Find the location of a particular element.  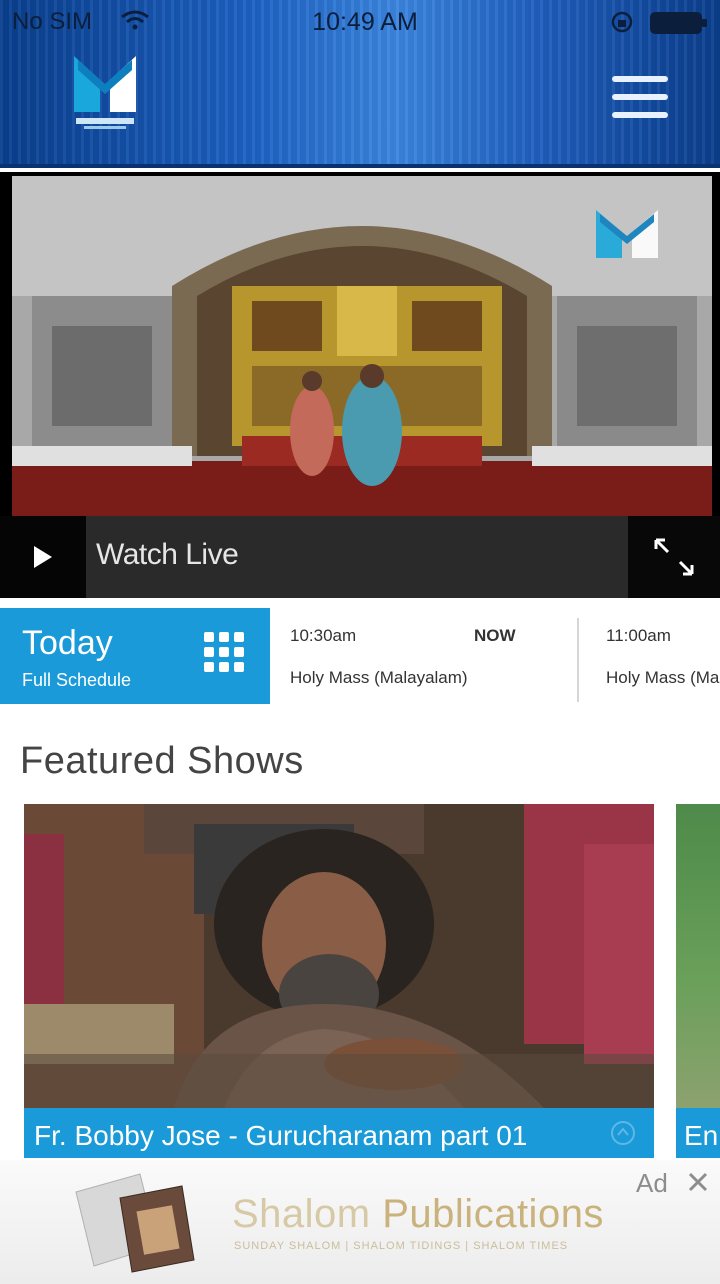

status-bar: No SIM 10:49 AM is located at coordinates (360, 22).